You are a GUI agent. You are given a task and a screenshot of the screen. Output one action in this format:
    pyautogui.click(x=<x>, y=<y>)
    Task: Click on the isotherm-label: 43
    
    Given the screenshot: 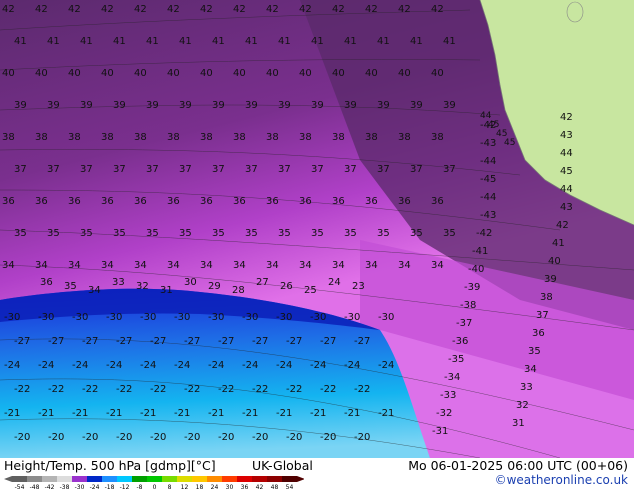 What is the action you would take?
    pyautogui.click(x=566, y=135)
    